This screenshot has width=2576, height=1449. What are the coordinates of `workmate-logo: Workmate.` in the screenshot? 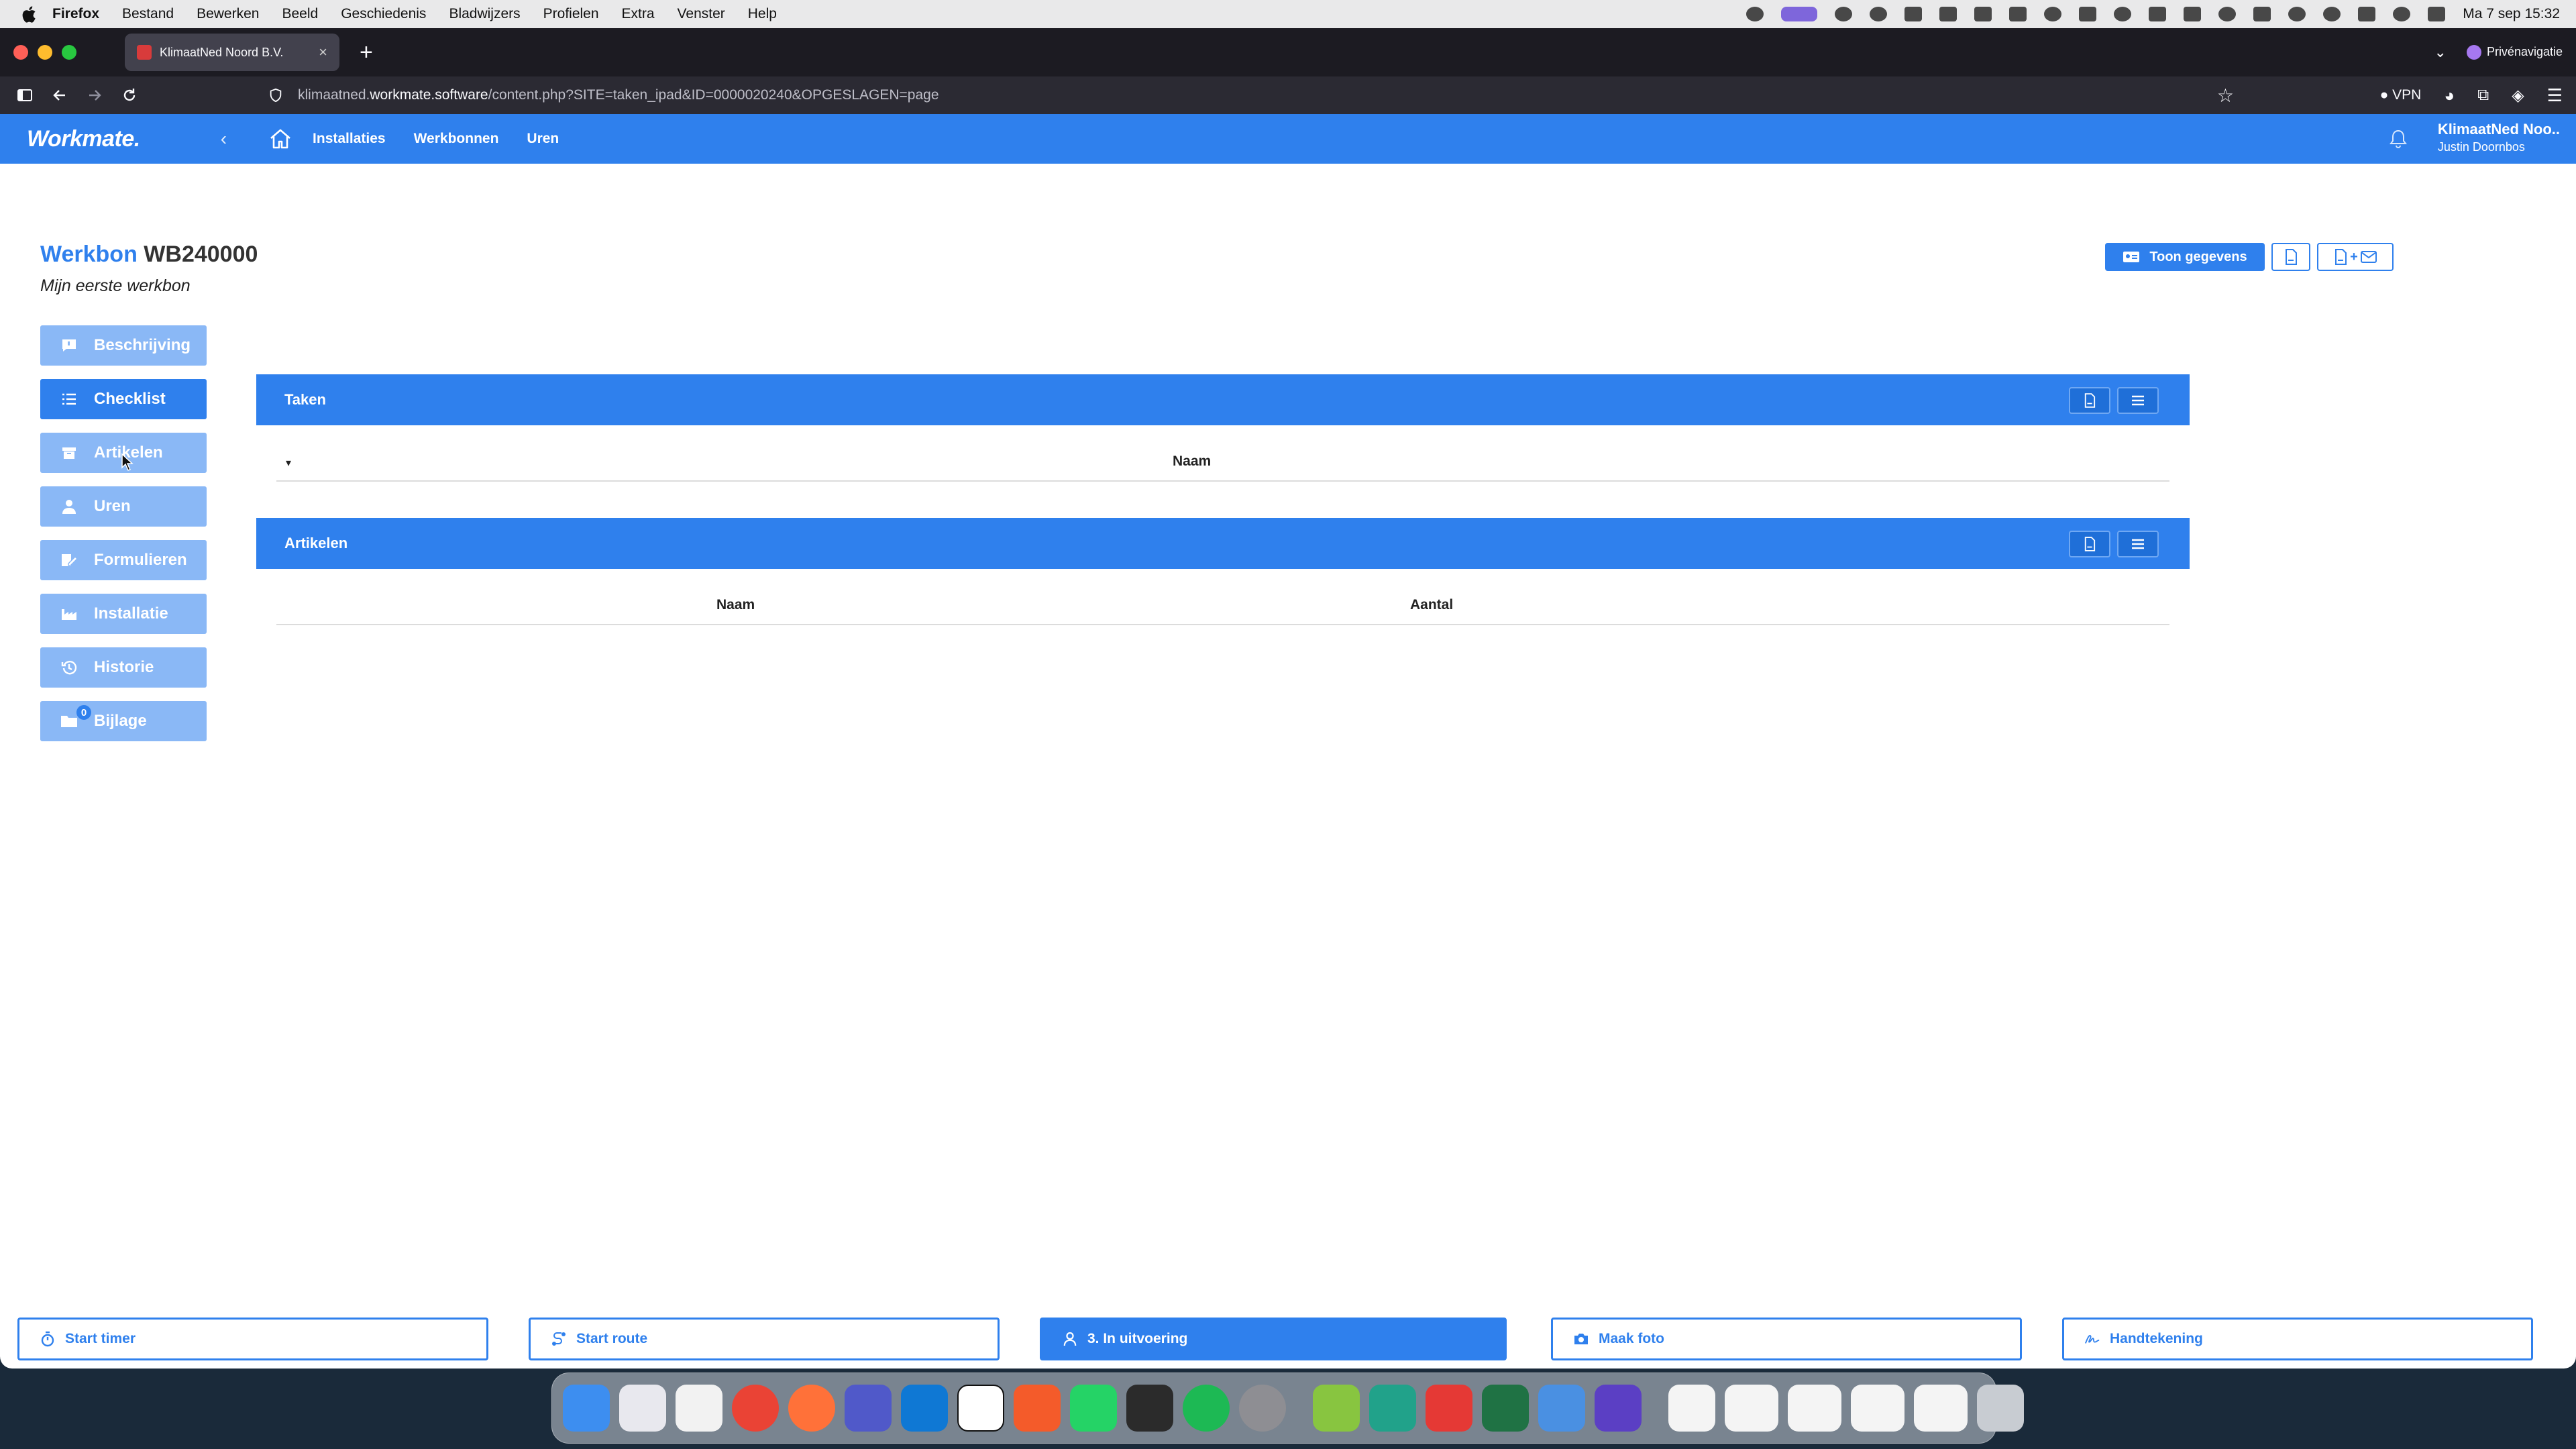 It's located at (83, 139).